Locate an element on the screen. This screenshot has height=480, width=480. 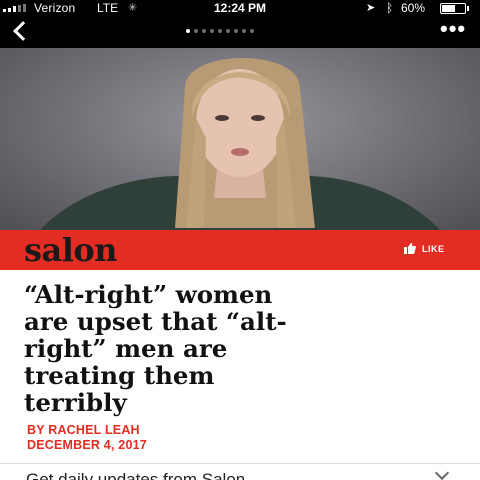
status-bar: Verizon LTE ✳ 12:24 PM ➤ ᛒ 60% is located at coordinates (240, 8).